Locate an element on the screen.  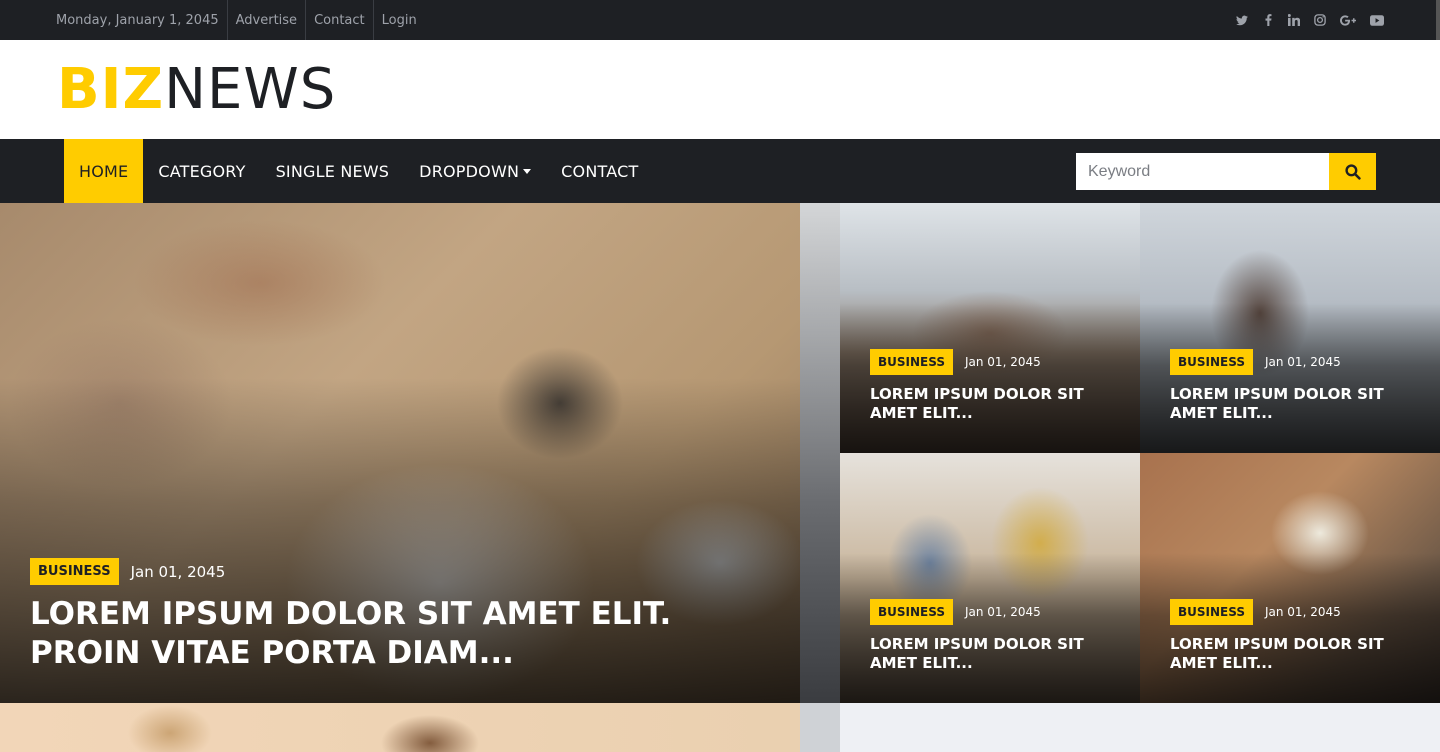
instagram-icon is located at coordinates (1320, 20).